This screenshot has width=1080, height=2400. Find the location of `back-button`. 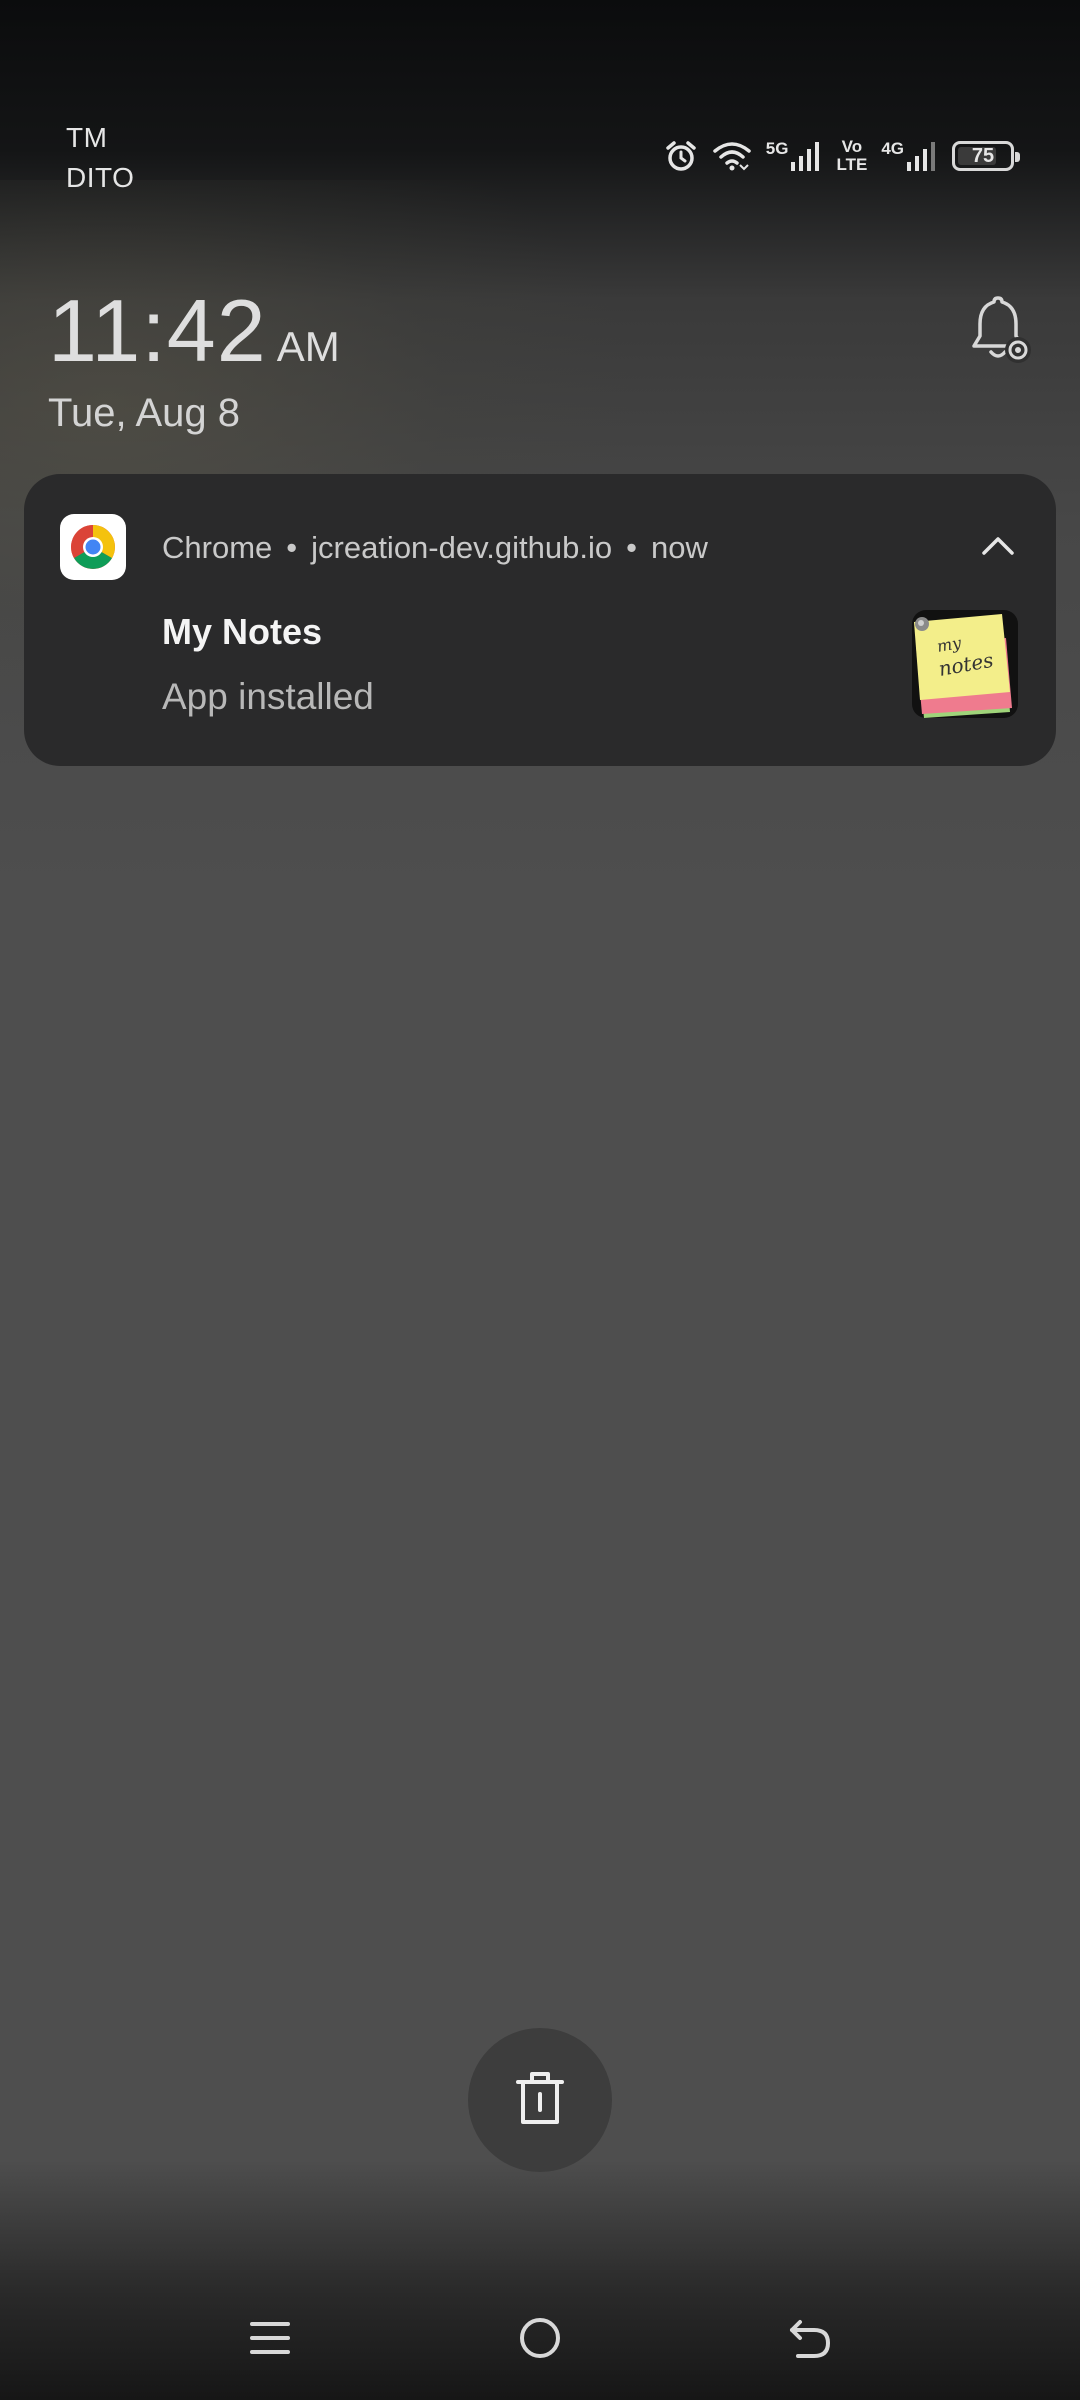

back-button is located at coordinates (810, 2340).